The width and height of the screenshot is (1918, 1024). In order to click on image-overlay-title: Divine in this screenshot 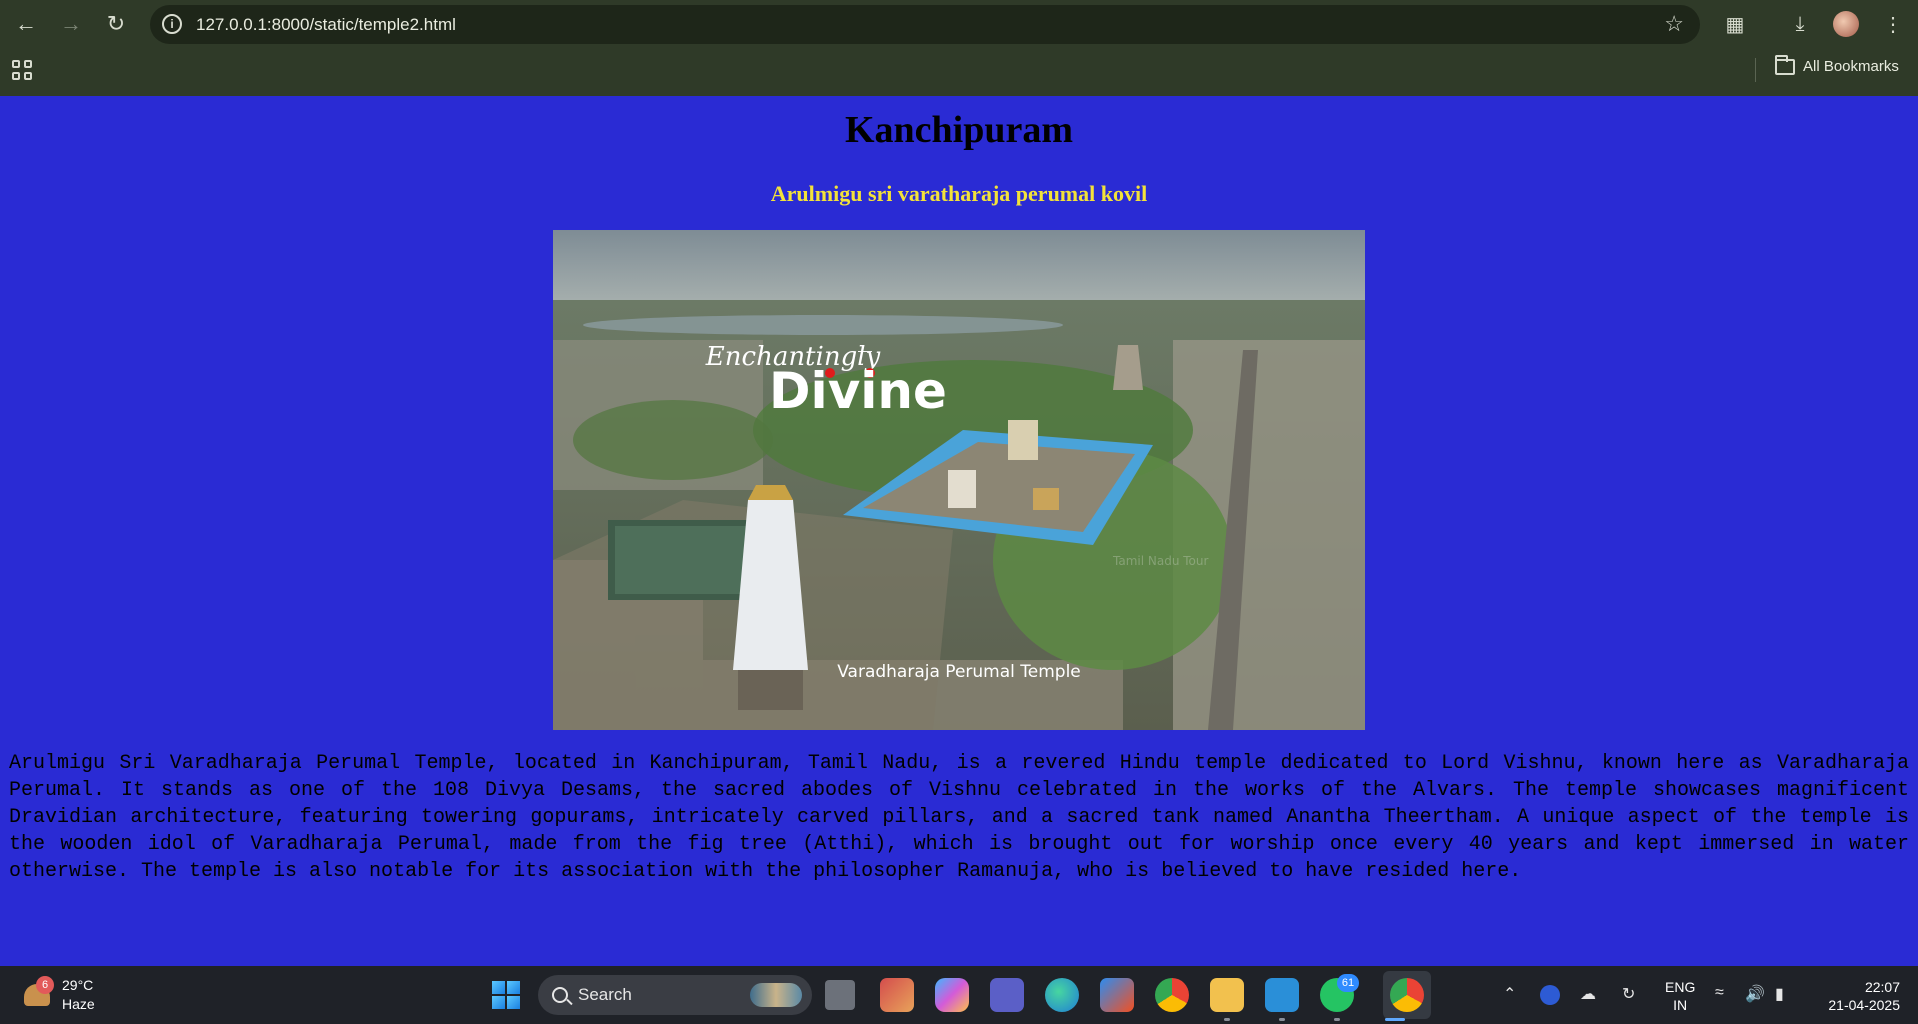, I will do `click(858, 391)`.